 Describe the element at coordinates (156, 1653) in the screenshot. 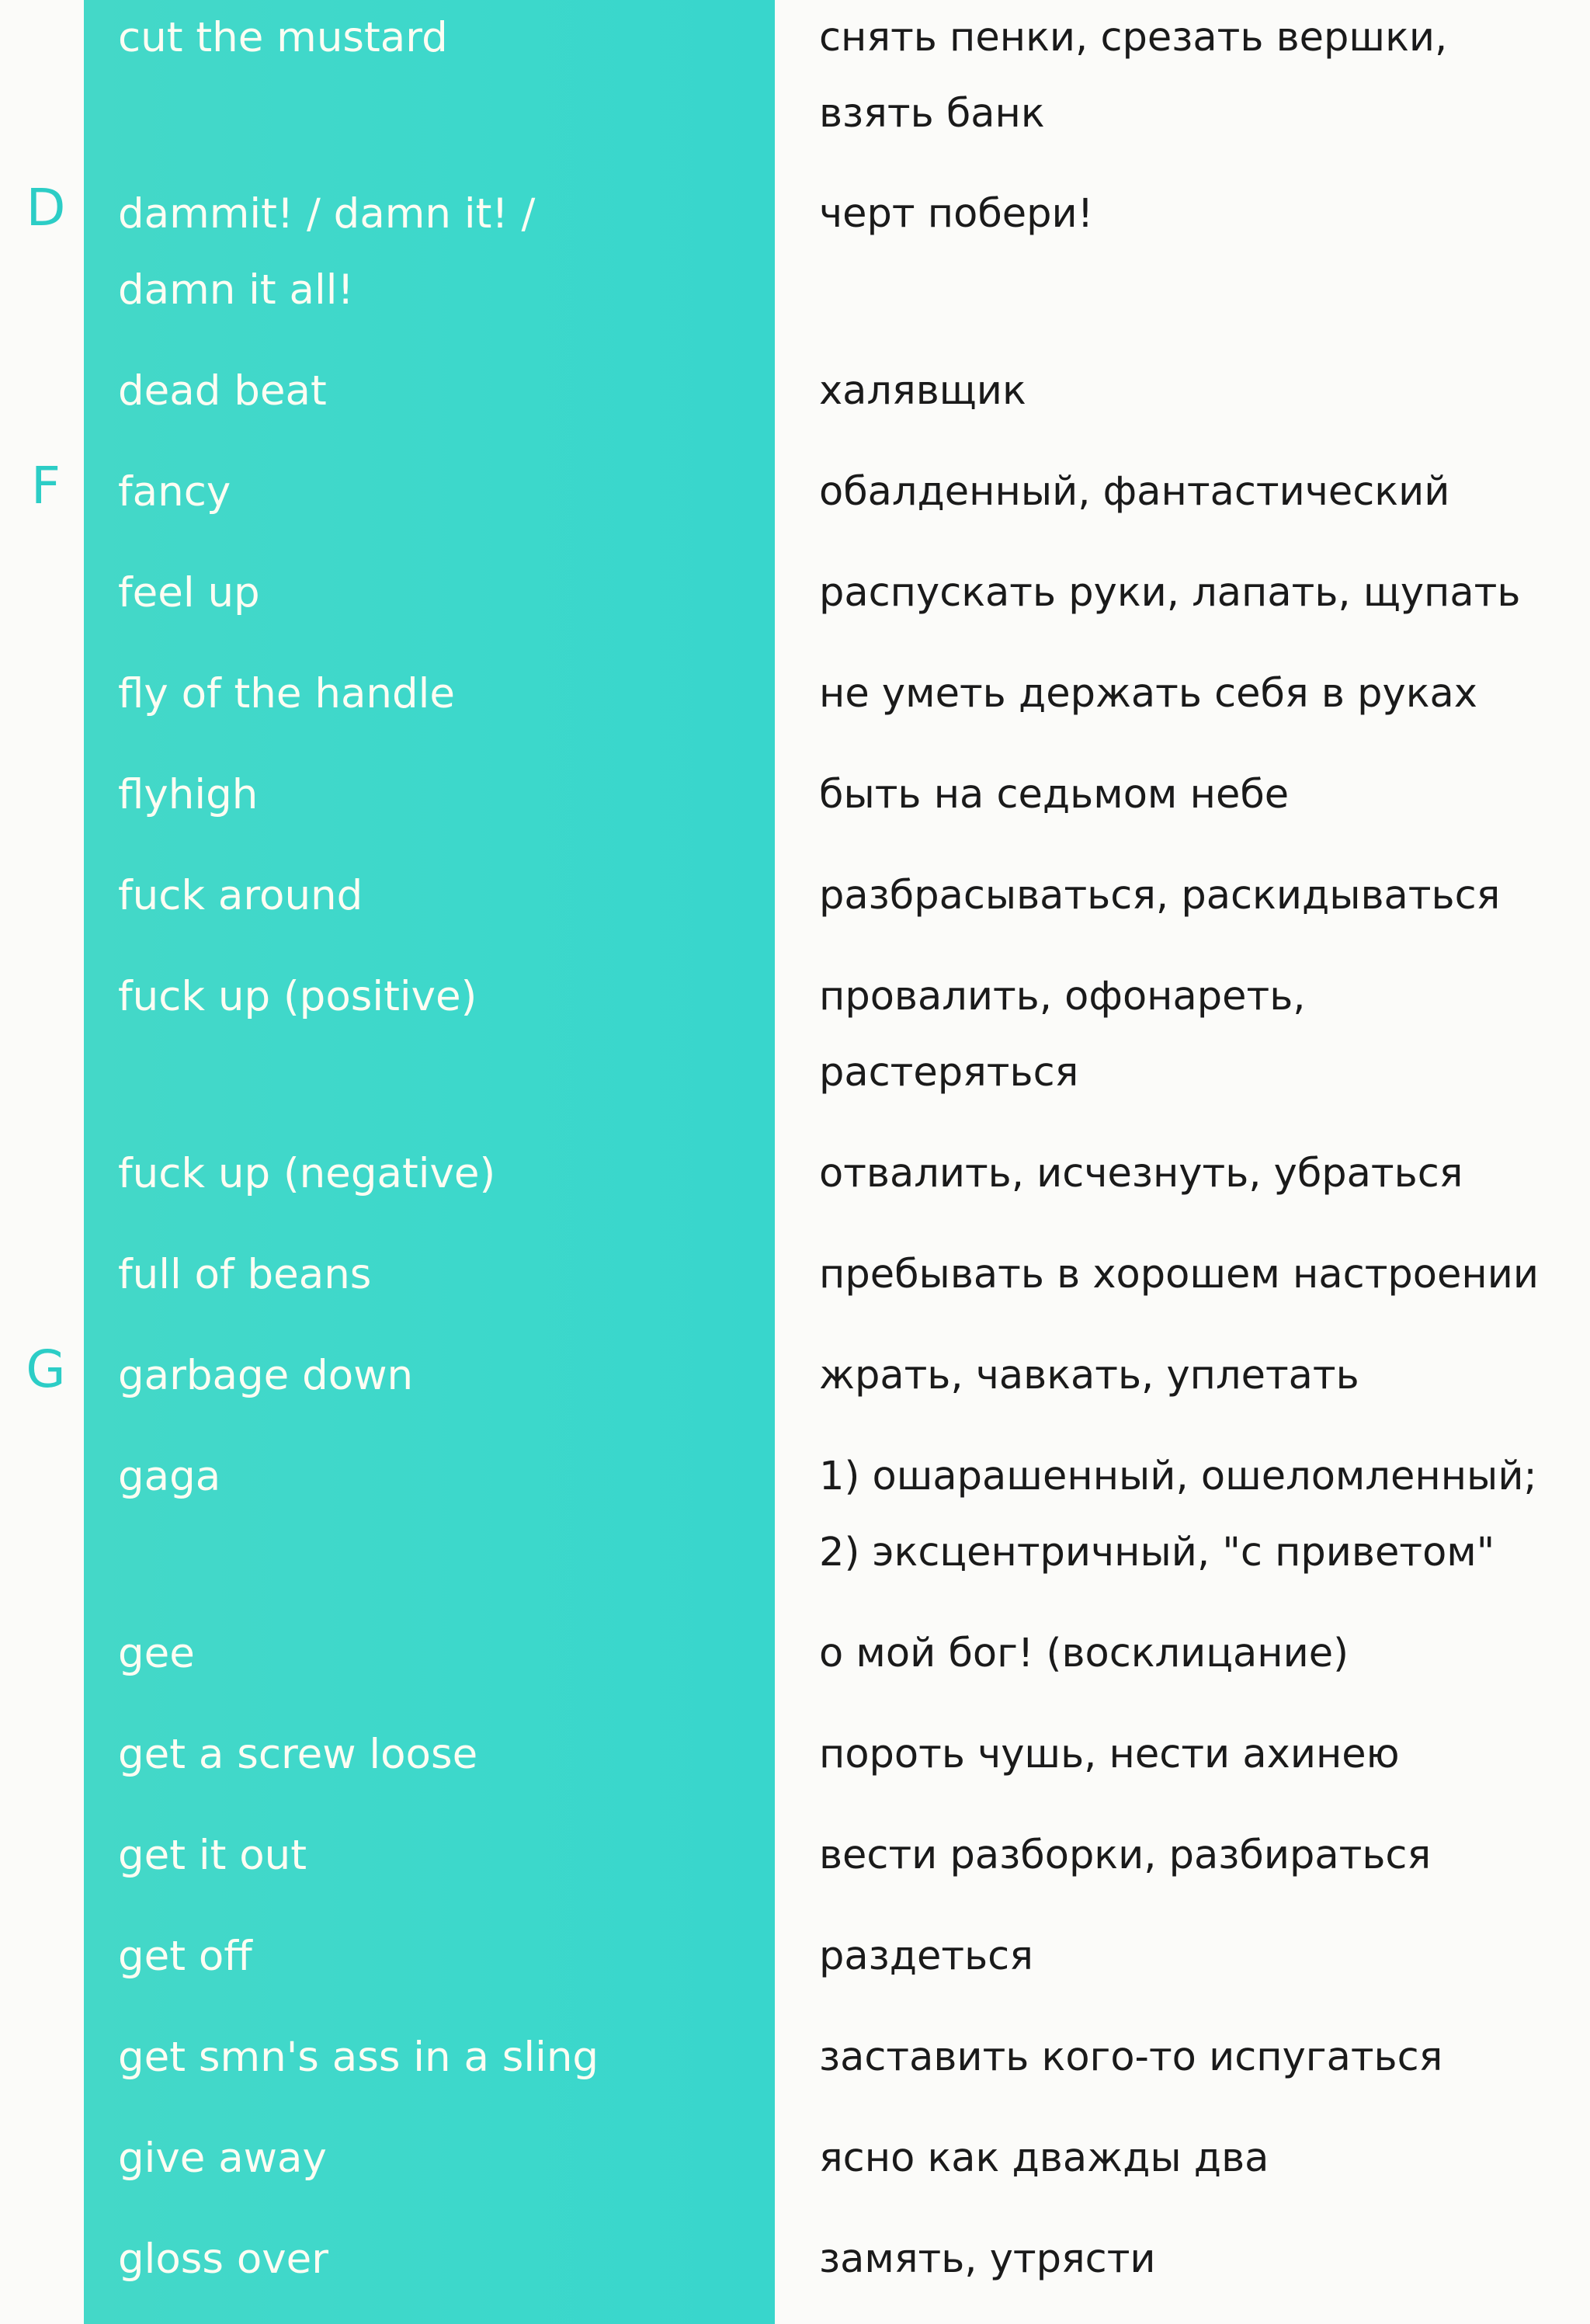

I see `english-term: gee` at that location.